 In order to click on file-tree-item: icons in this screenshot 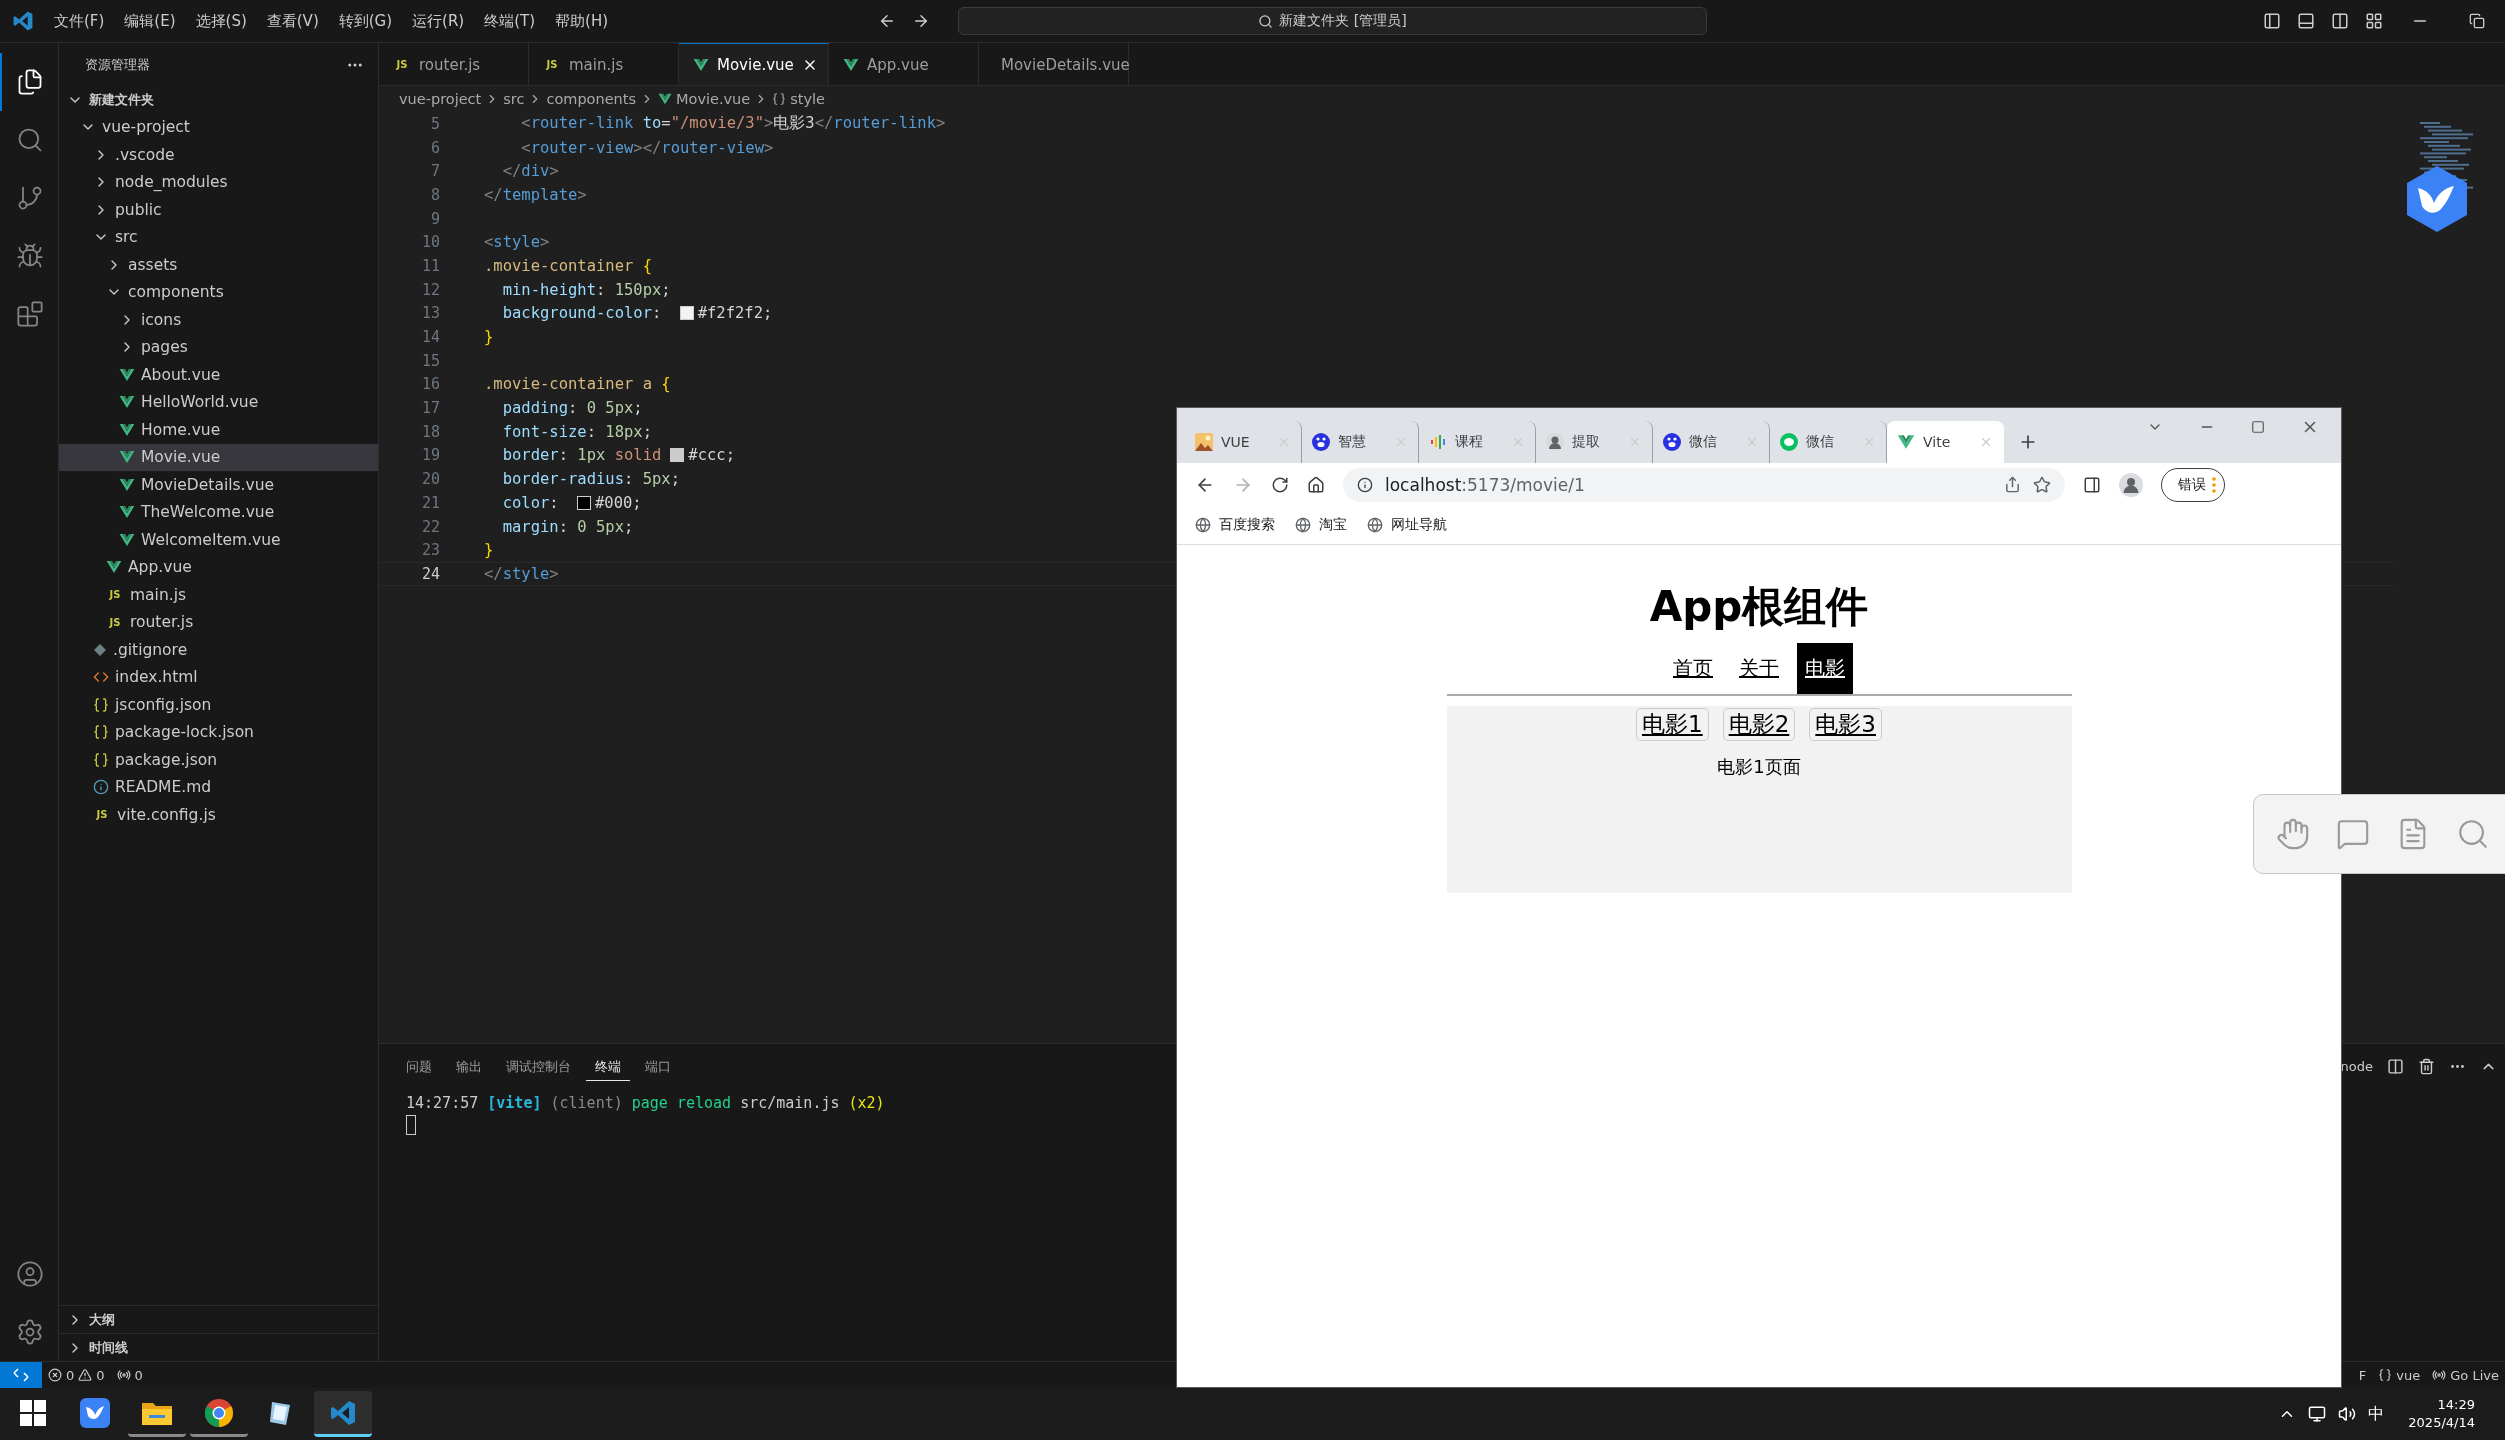, I will do `click(218, 320)`.